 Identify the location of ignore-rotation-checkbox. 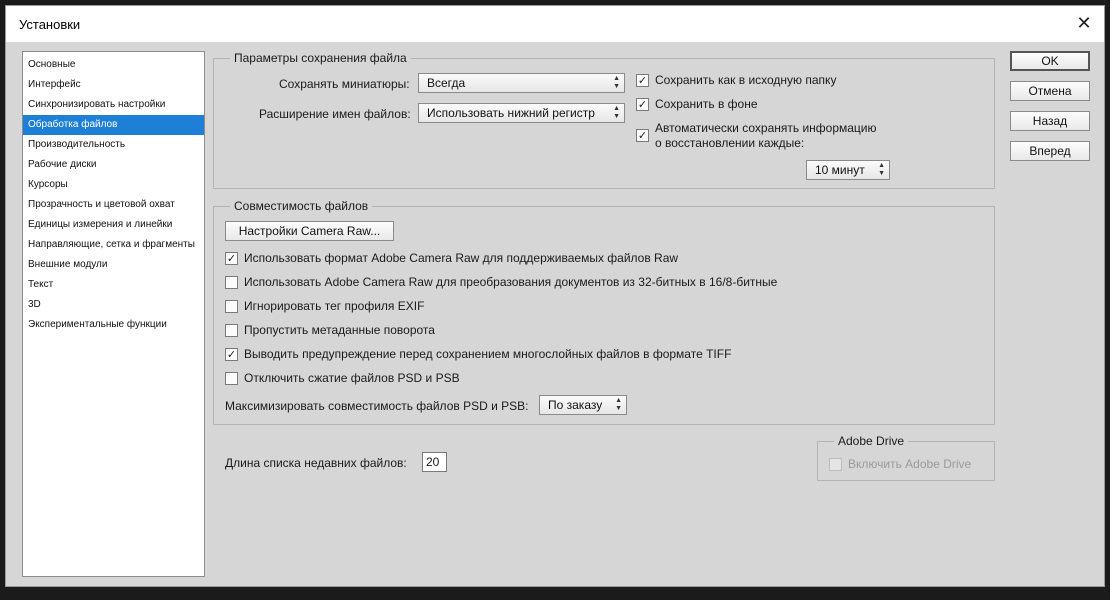
(231, 330).